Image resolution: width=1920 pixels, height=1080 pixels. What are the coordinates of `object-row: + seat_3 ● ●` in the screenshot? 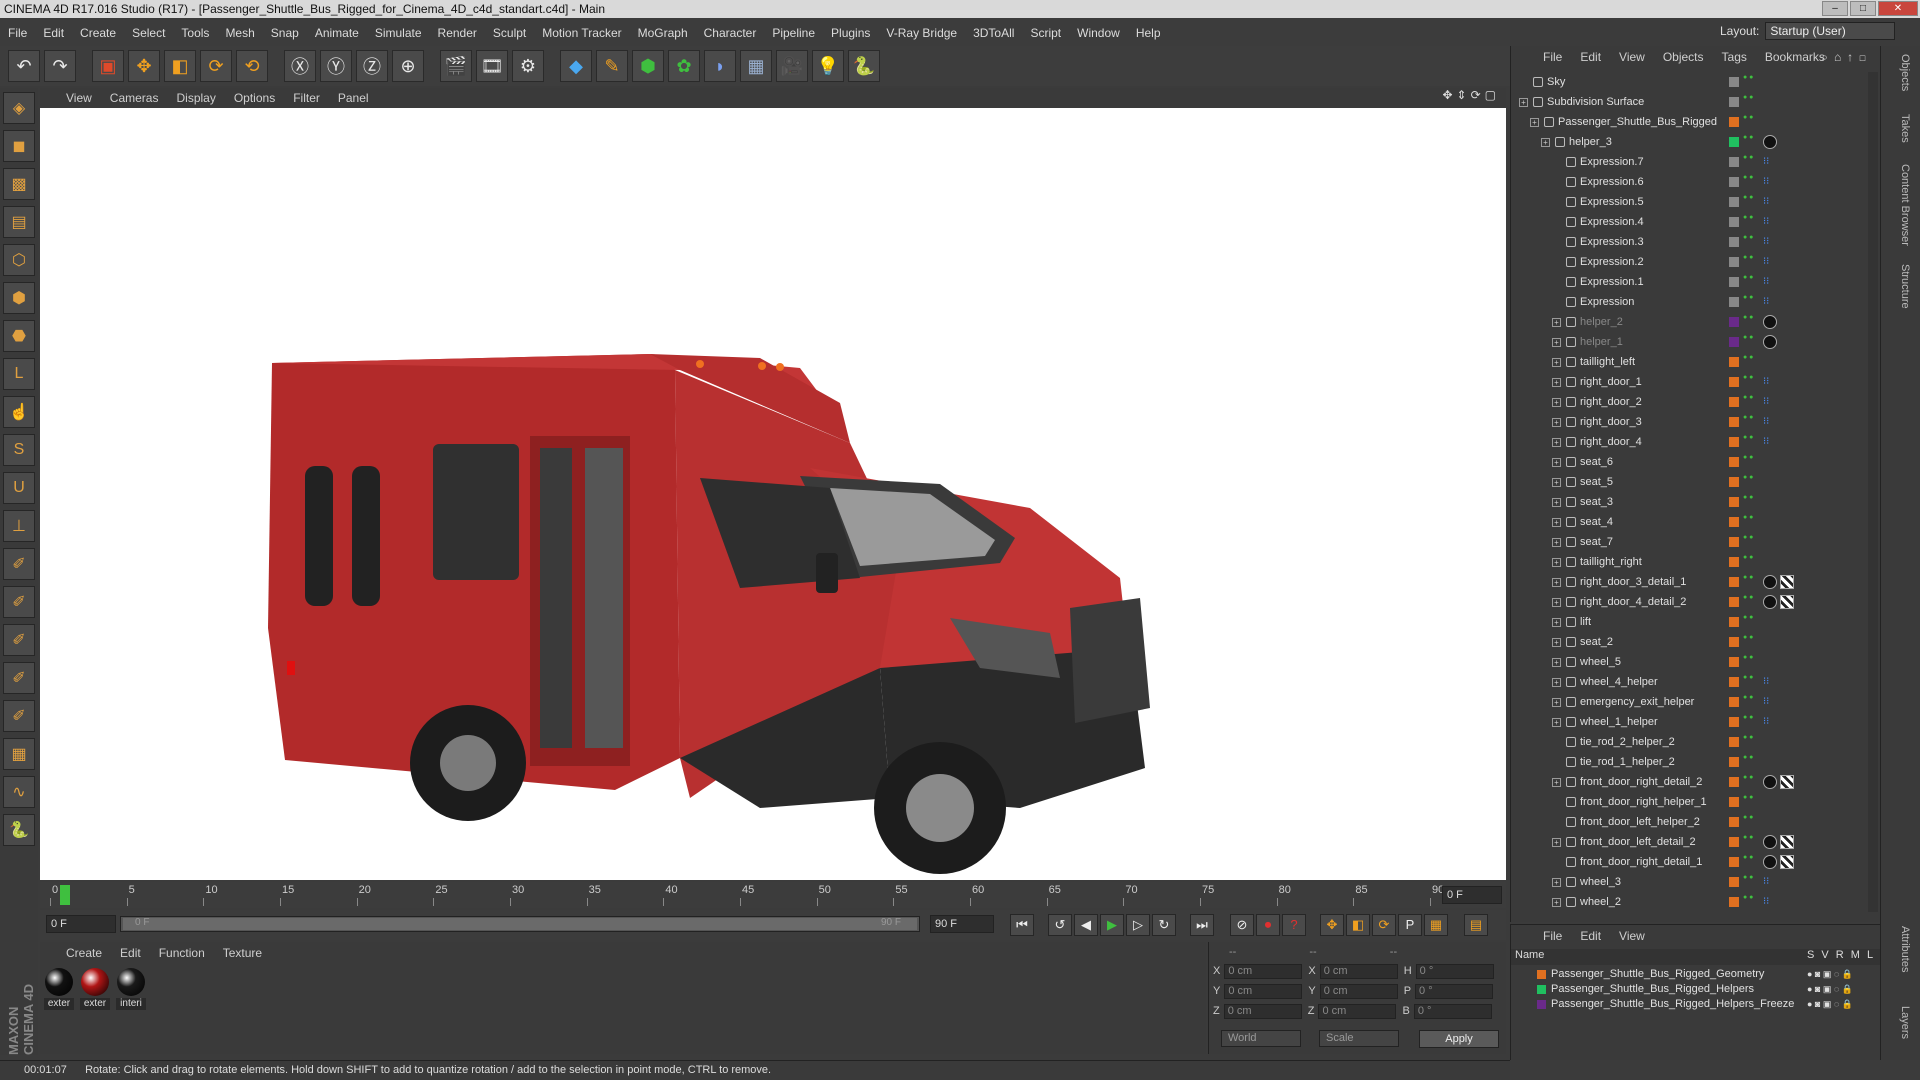 It's located at (1696, 502).